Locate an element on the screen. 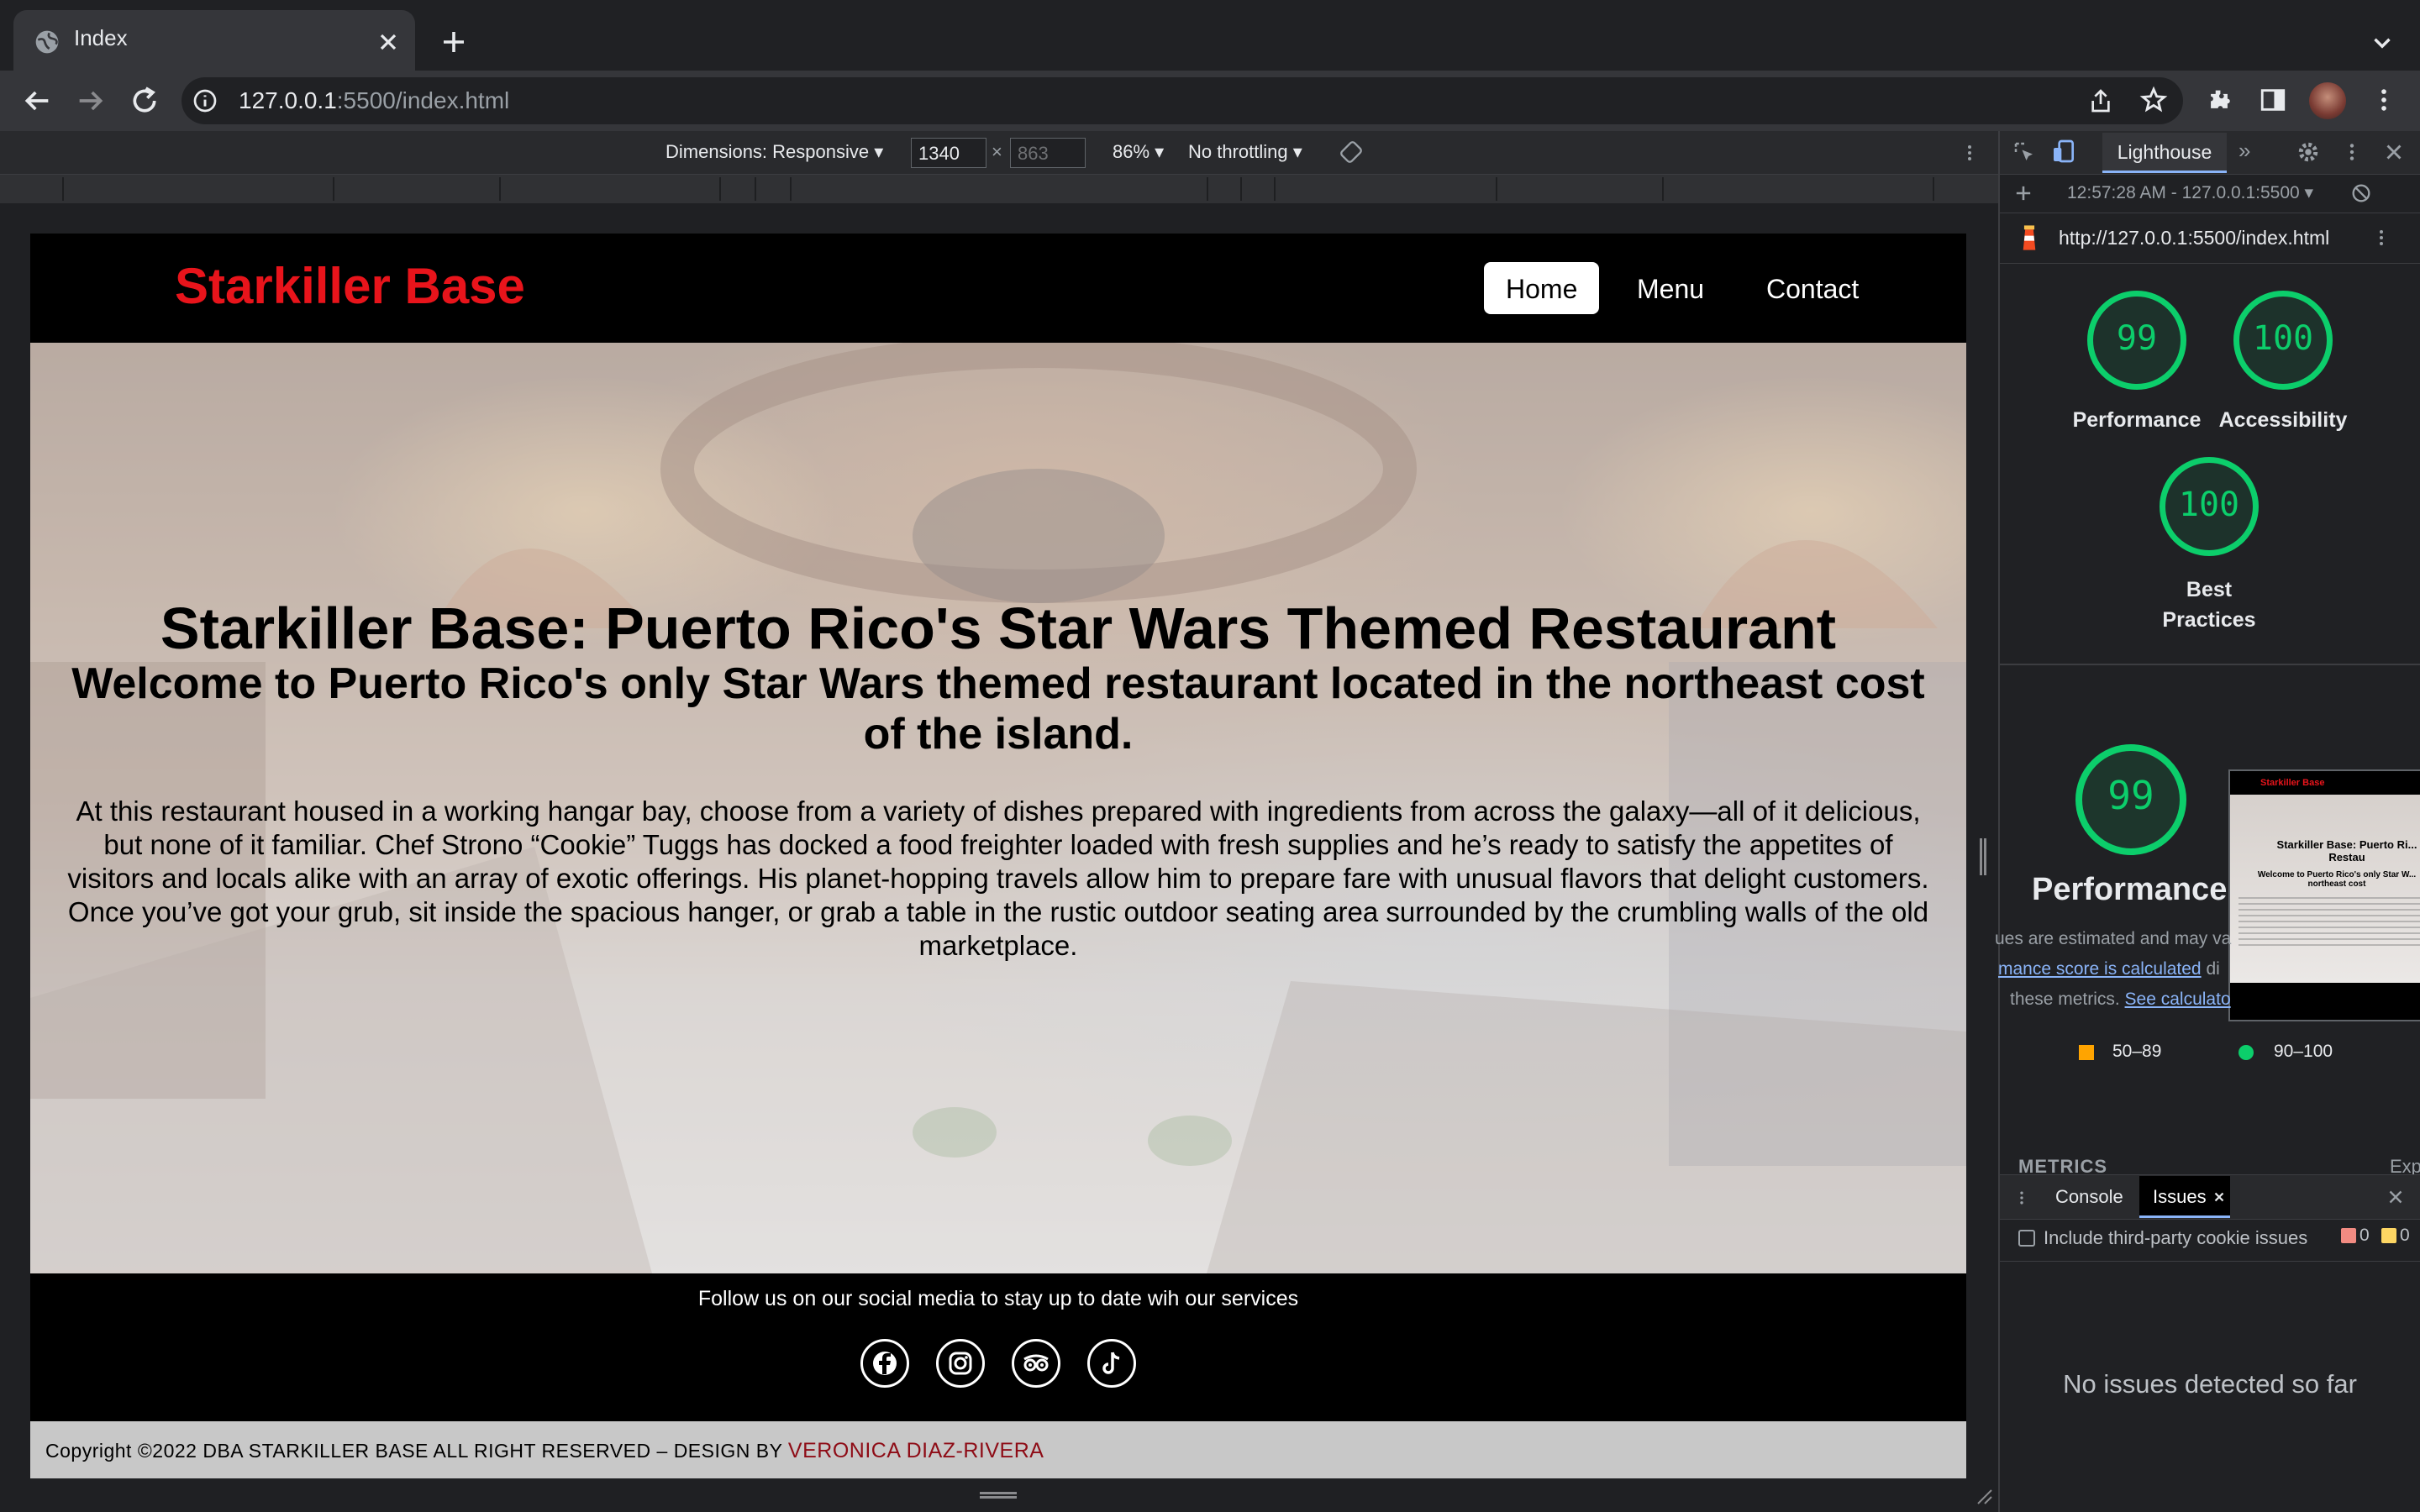 The image size is (2420, 1512). designer-link: VERONICA DIAZ-RIVERA is located at coordinates (916, 1450).